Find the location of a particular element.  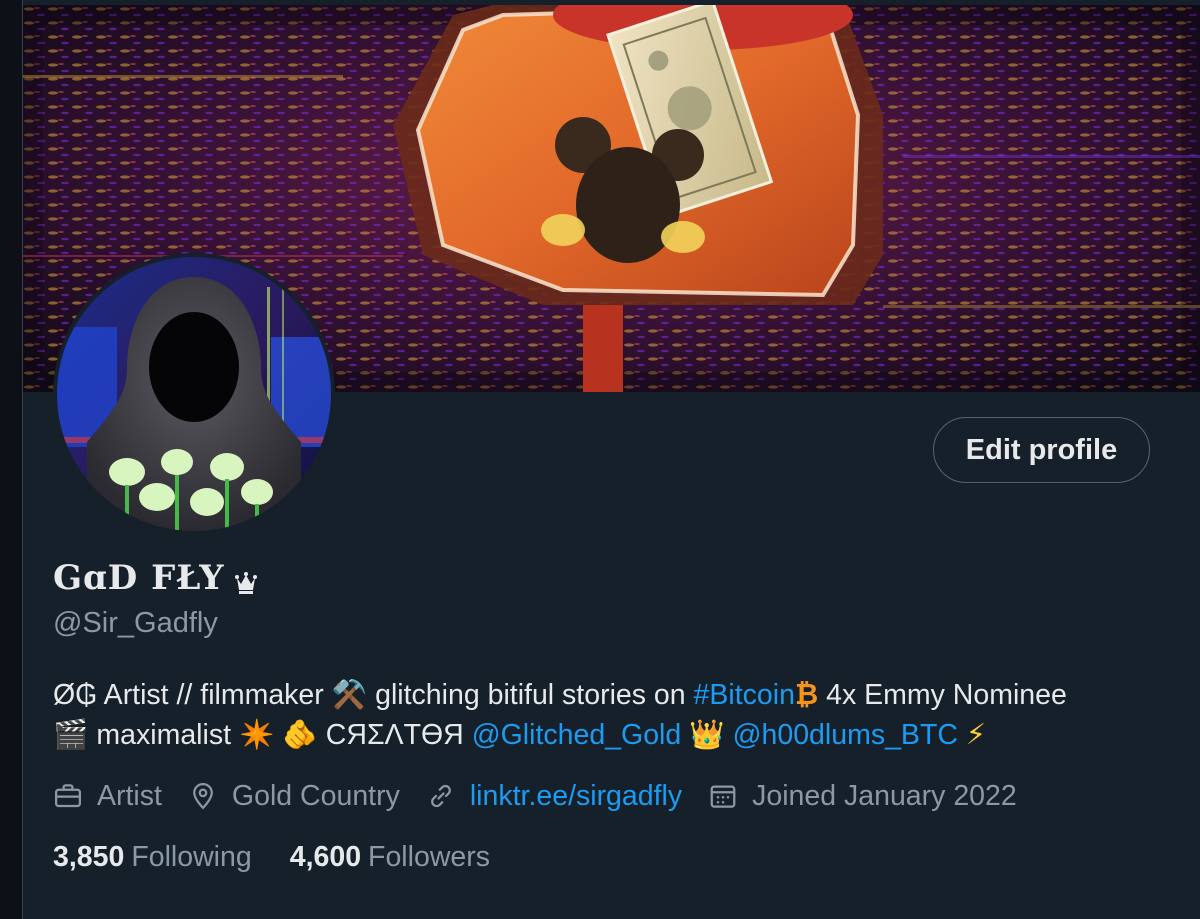

profession-text: Artist is located at coordinates (129, 795).